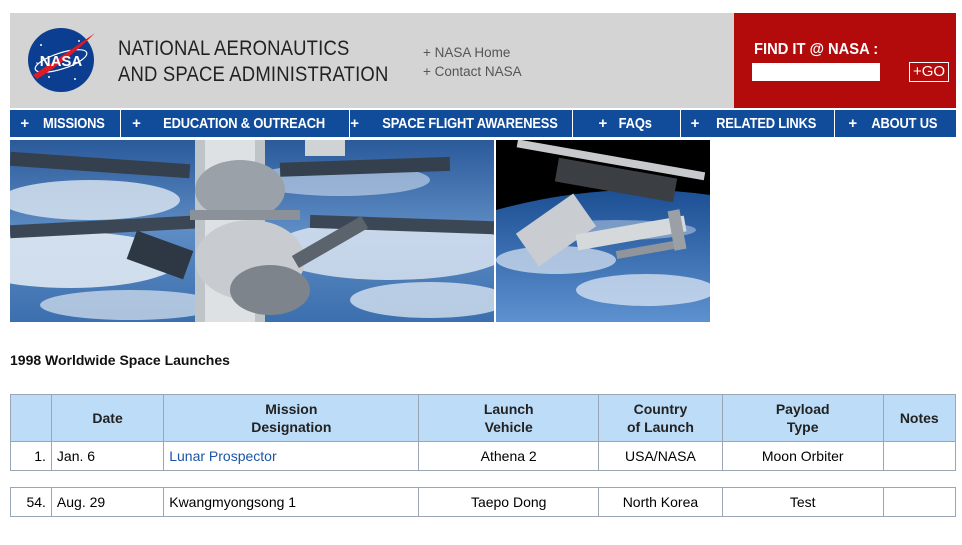  I want to click on row-payload: Moon Orbiter, so click(802, 456).